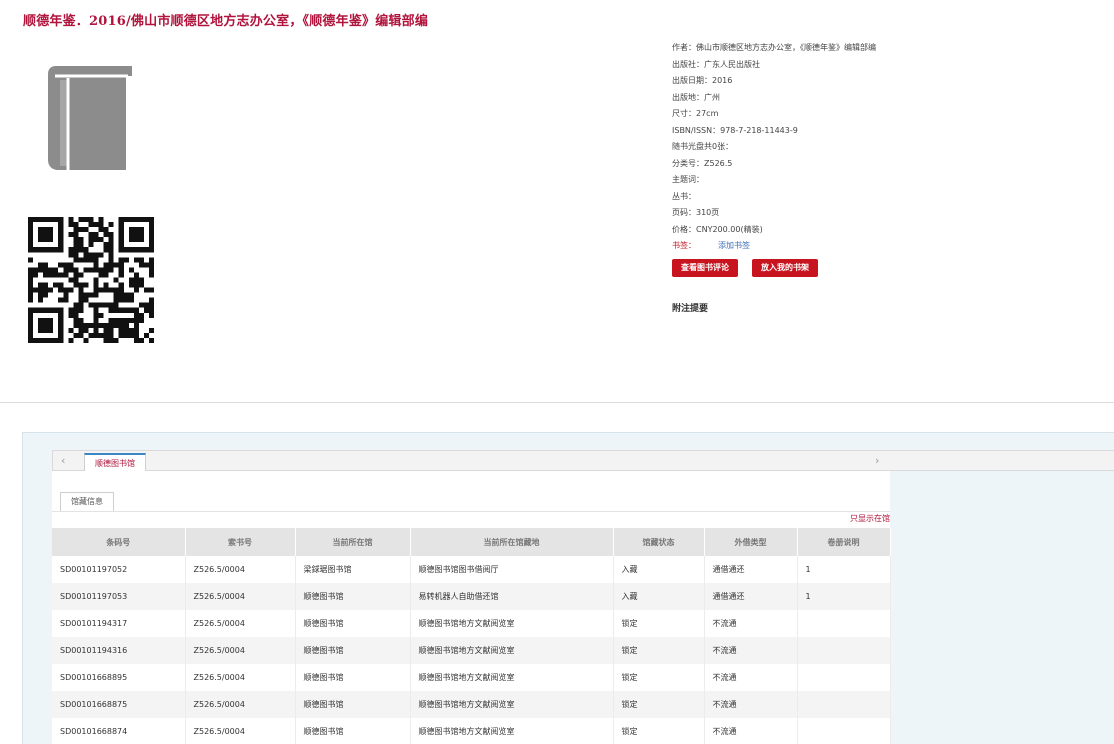 This screenshot has width=1114, height=744. Describe the element at coordinates (702, 163) in the screenshot. I see `meta-classification: 分类号：Z526.5` at that location.